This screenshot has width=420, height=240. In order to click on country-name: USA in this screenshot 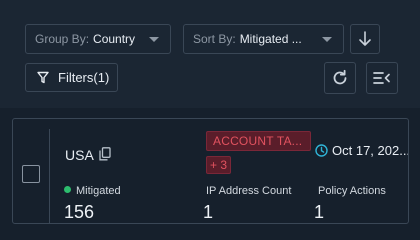, I will do `click(79, 155)`.